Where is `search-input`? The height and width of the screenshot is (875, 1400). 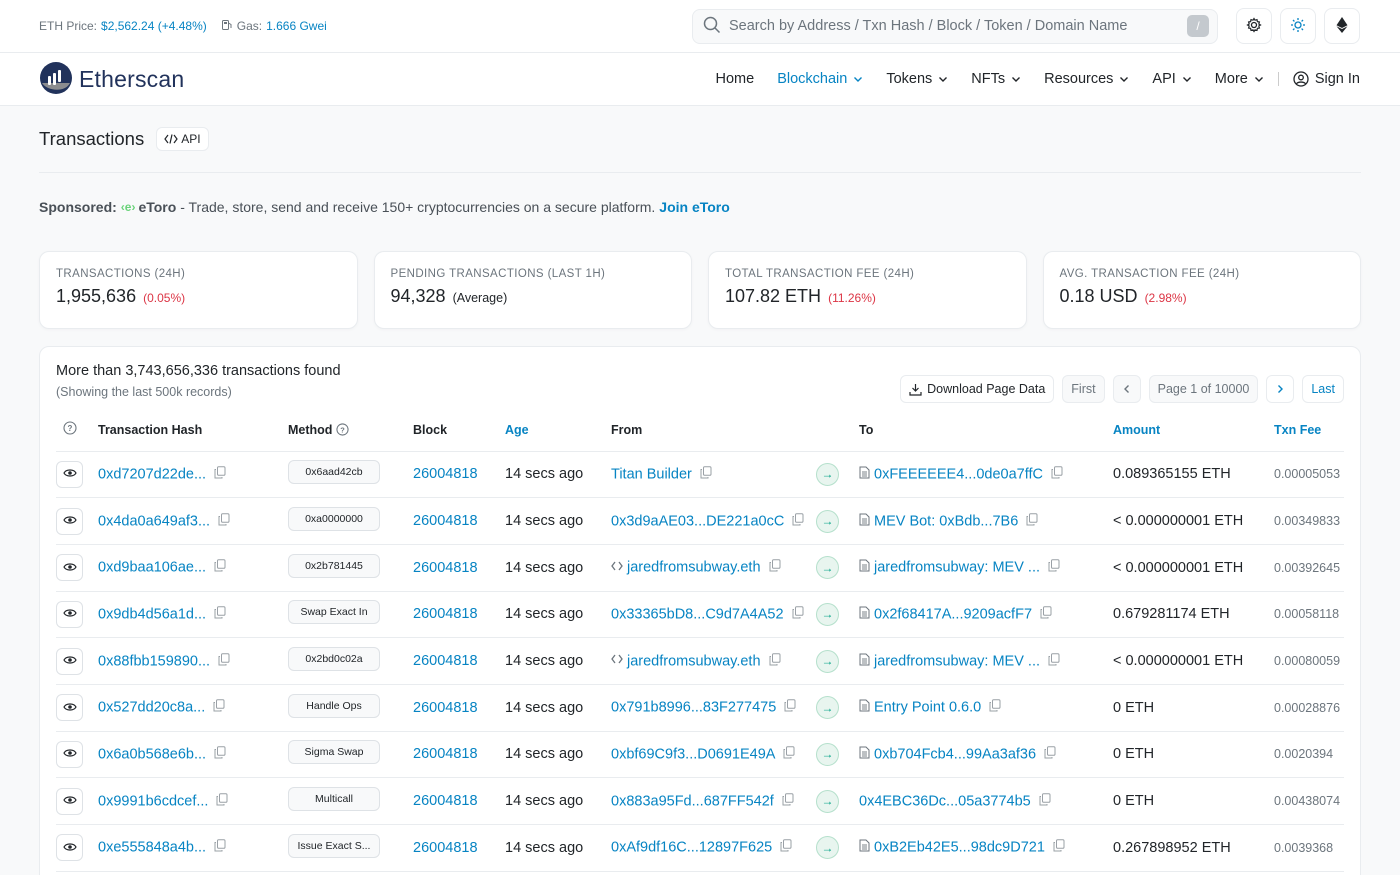 search-input is located at coordinates (958, 26).